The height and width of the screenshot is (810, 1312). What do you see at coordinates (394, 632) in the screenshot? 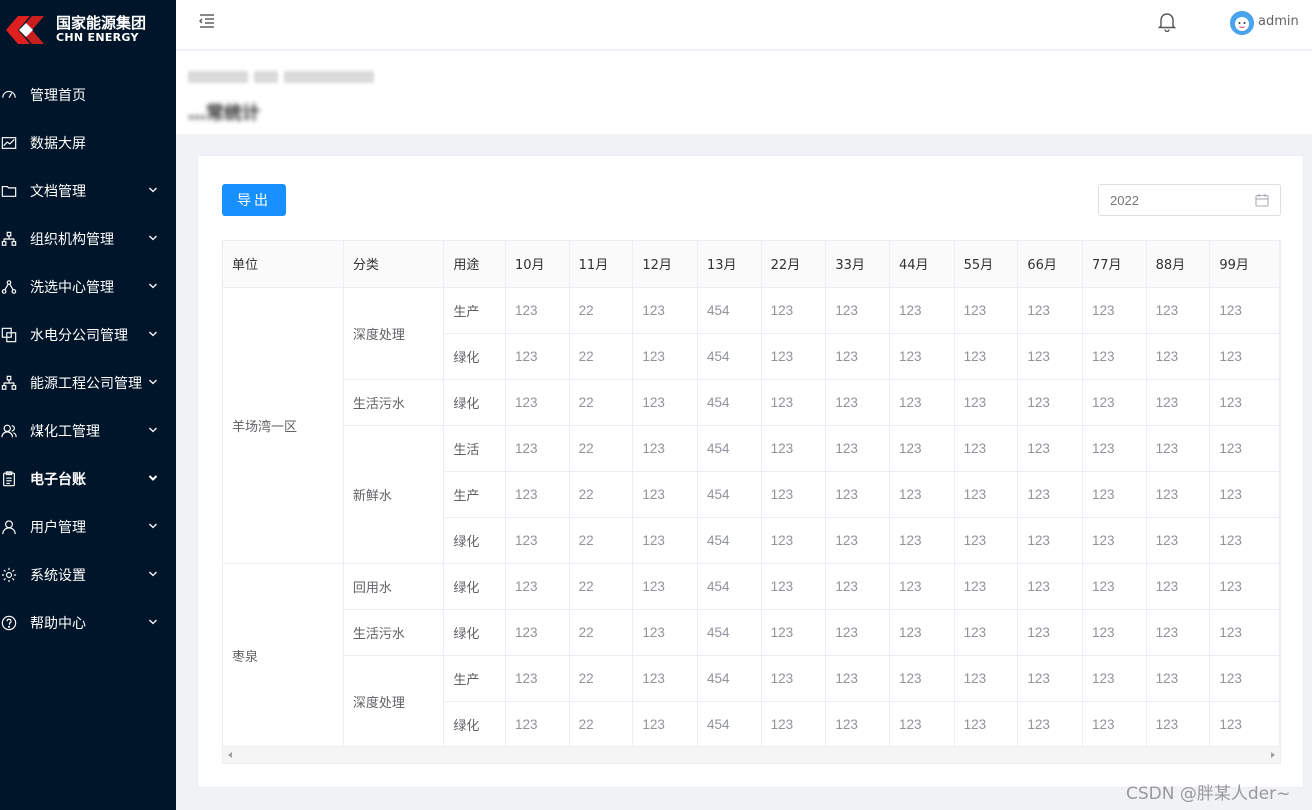
I see `category-cell: 生活污水` at bounding box center [394, 632].